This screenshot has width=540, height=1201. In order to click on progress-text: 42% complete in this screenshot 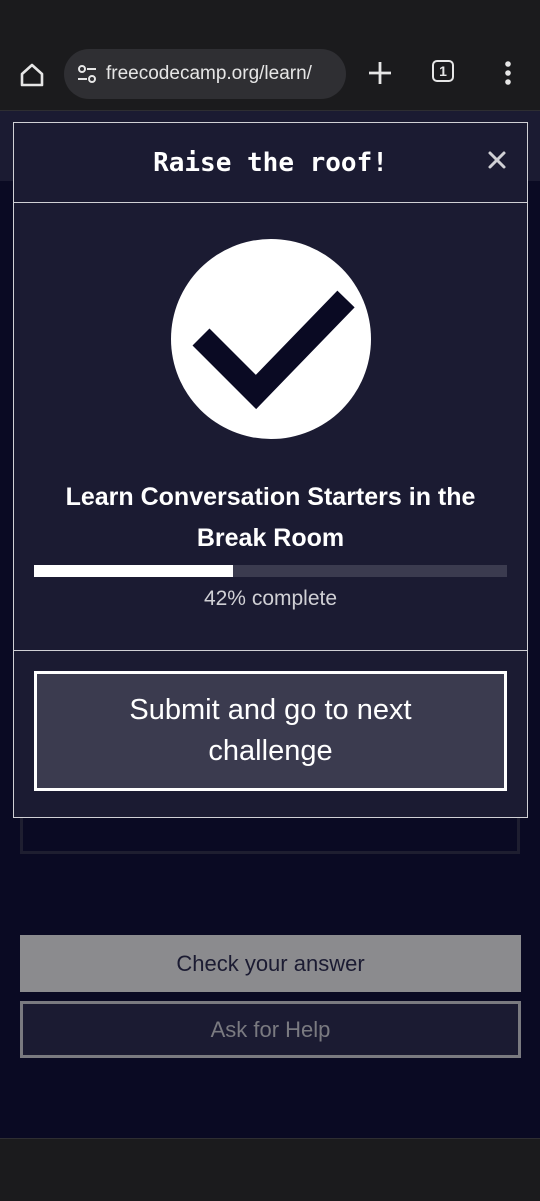, I will do `click(270, 598)`.